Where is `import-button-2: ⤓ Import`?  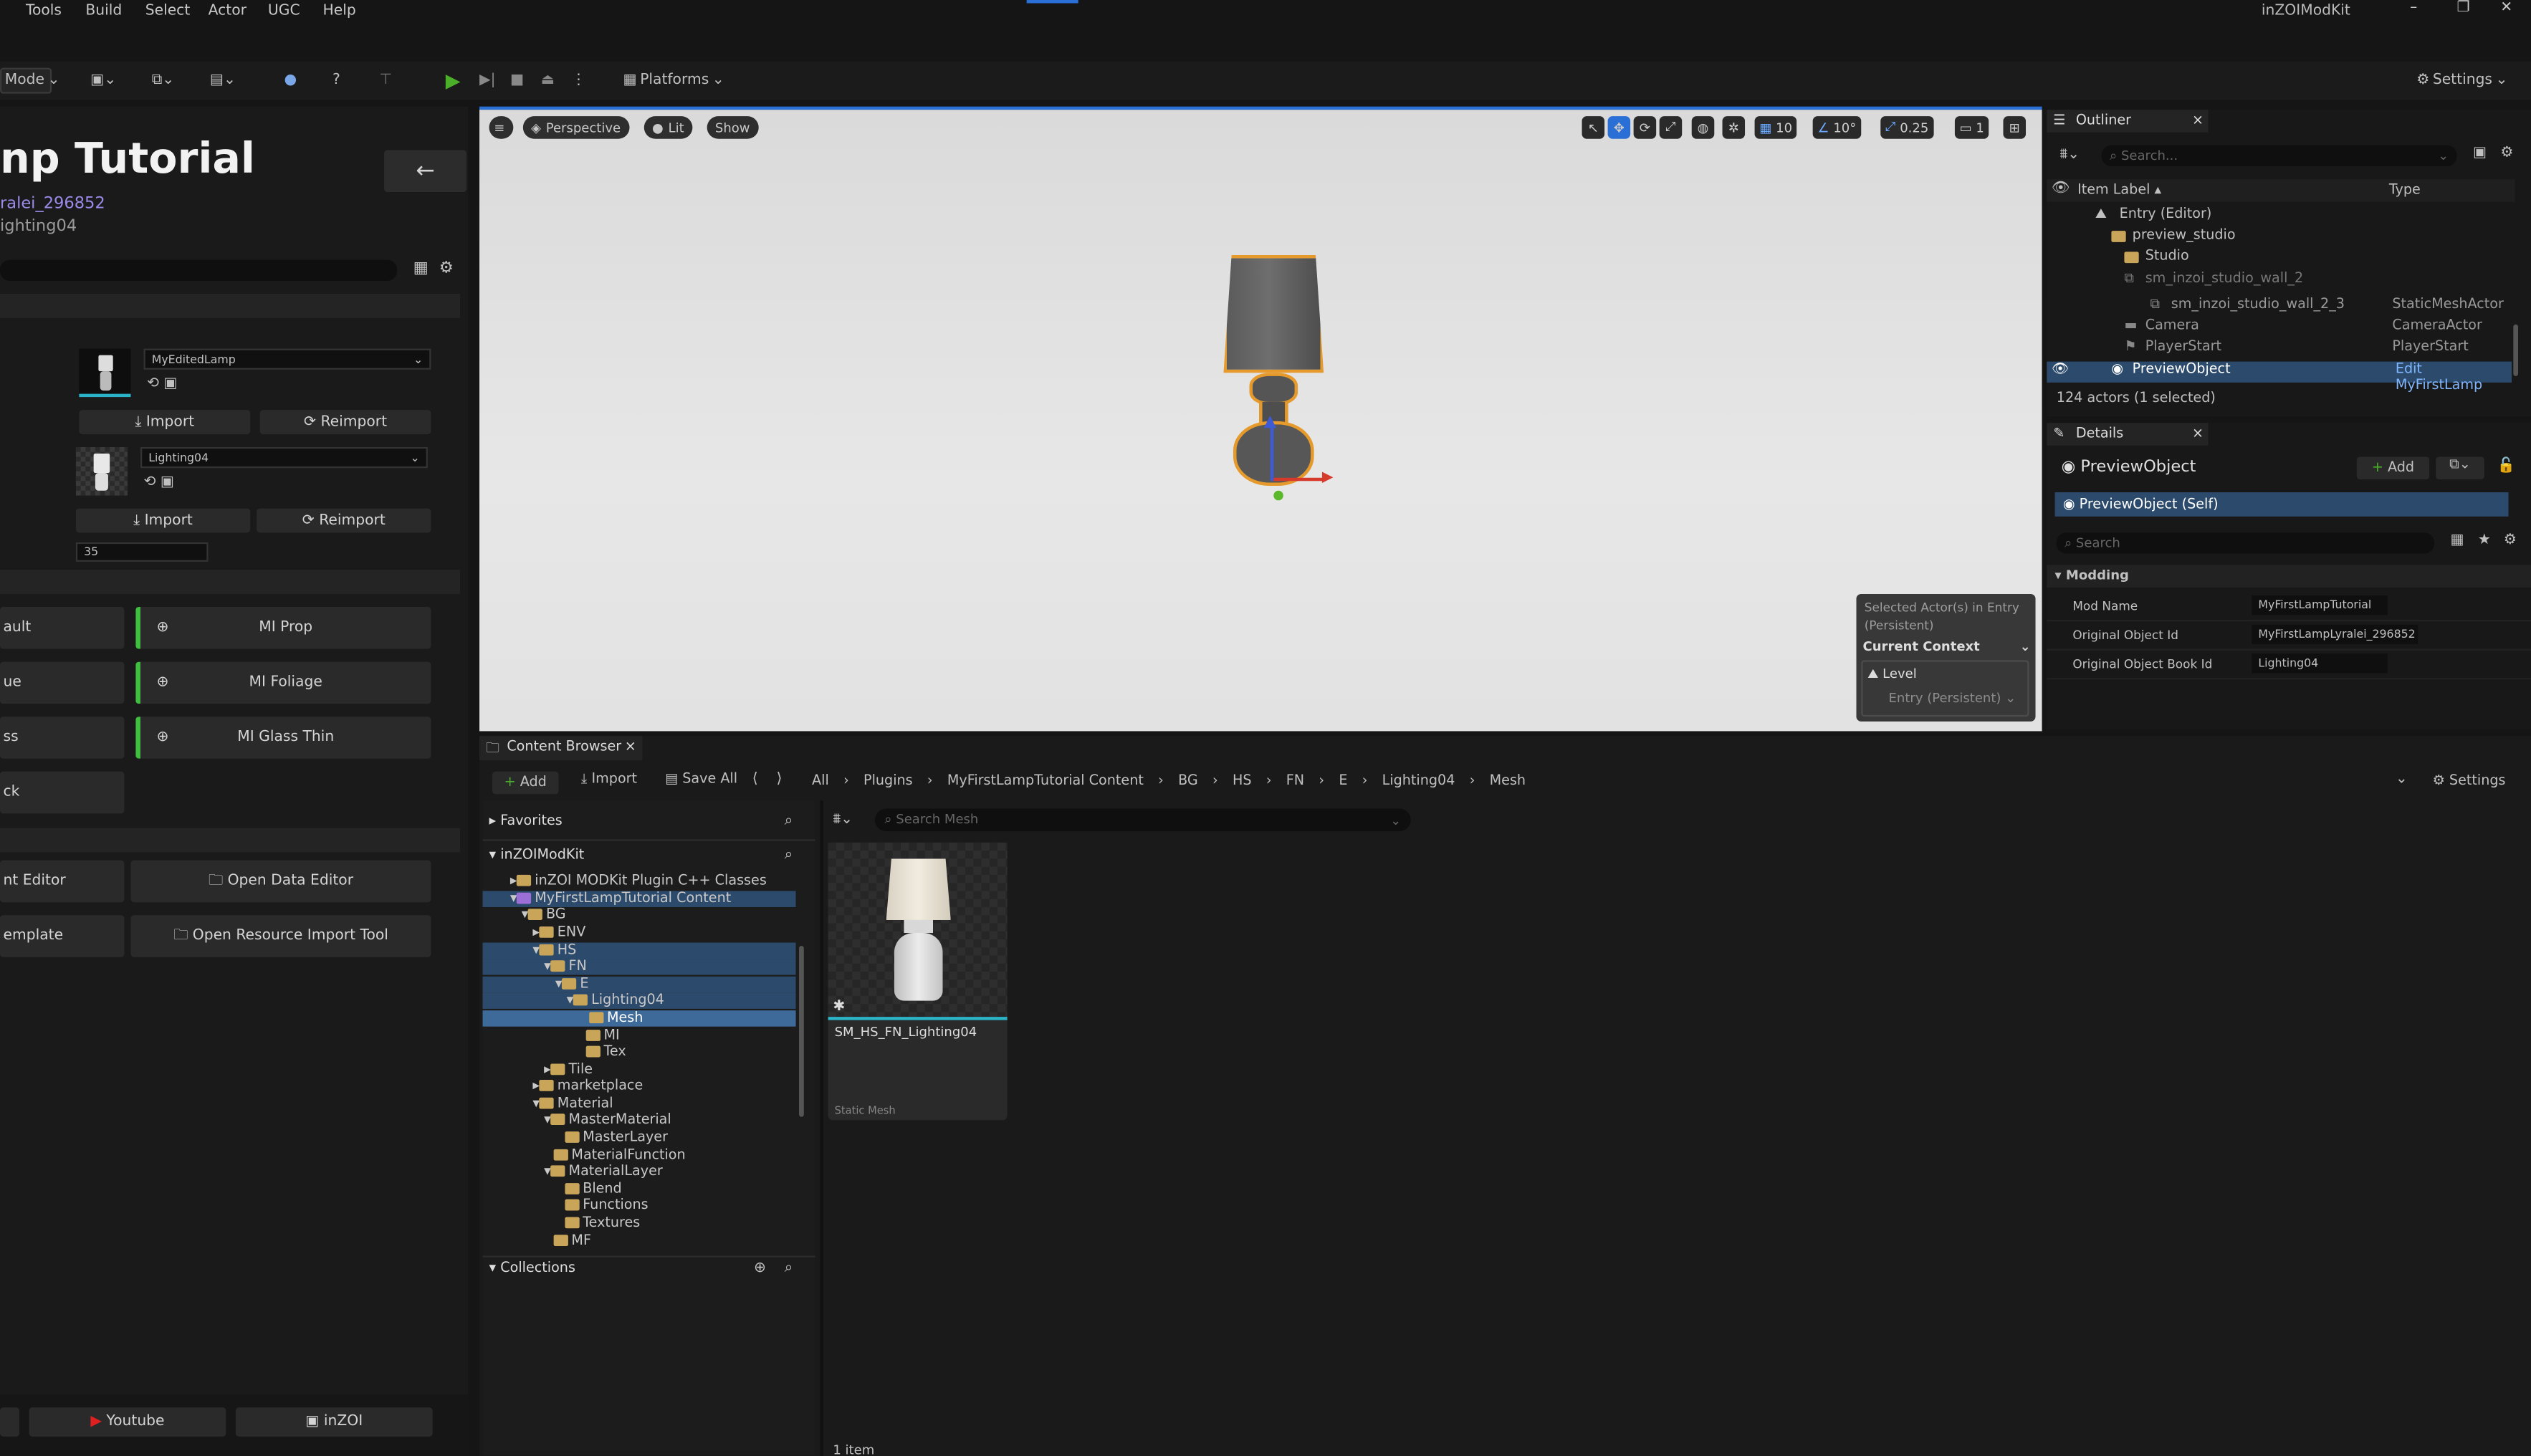 import-button-2: ⤓ Import is located at coordinates (163, 520).